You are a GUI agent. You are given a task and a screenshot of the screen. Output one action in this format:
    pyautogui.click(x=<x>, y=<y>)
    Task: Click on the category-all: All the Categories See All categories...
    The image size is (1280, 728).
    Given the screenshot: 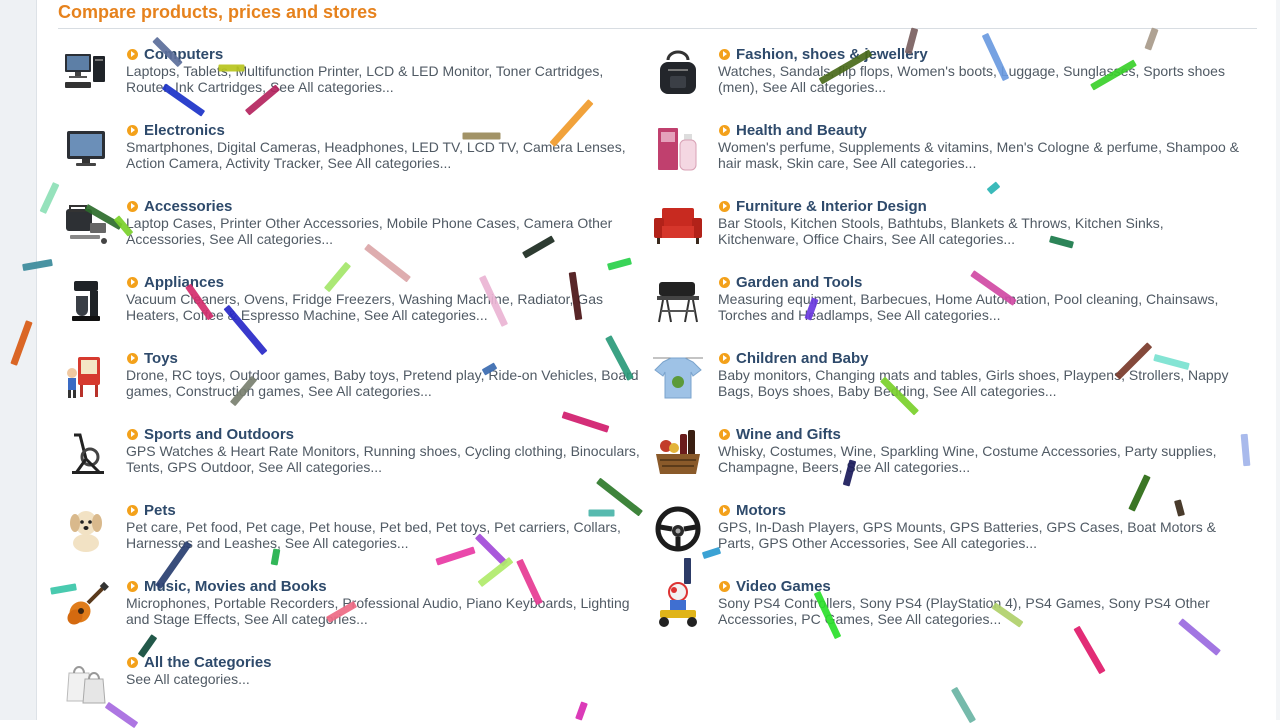 What is the action you would take?
    pyautogui.click(x=348, y=686)
    